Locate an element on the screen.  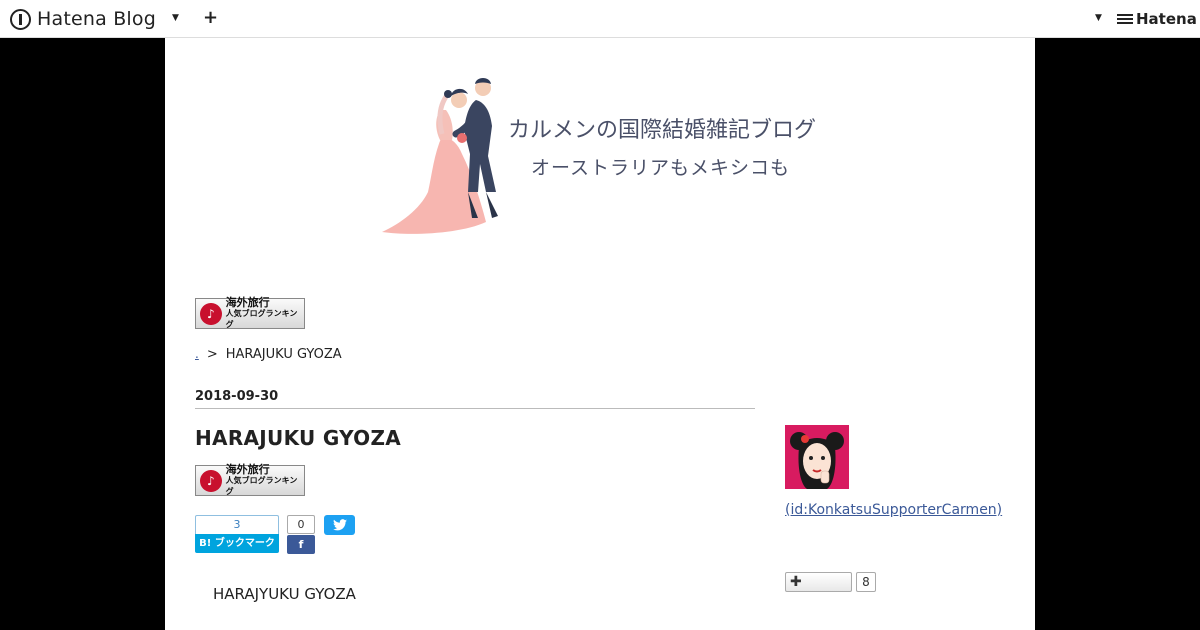
avatar-illustration is located at coordinates (817, 457).